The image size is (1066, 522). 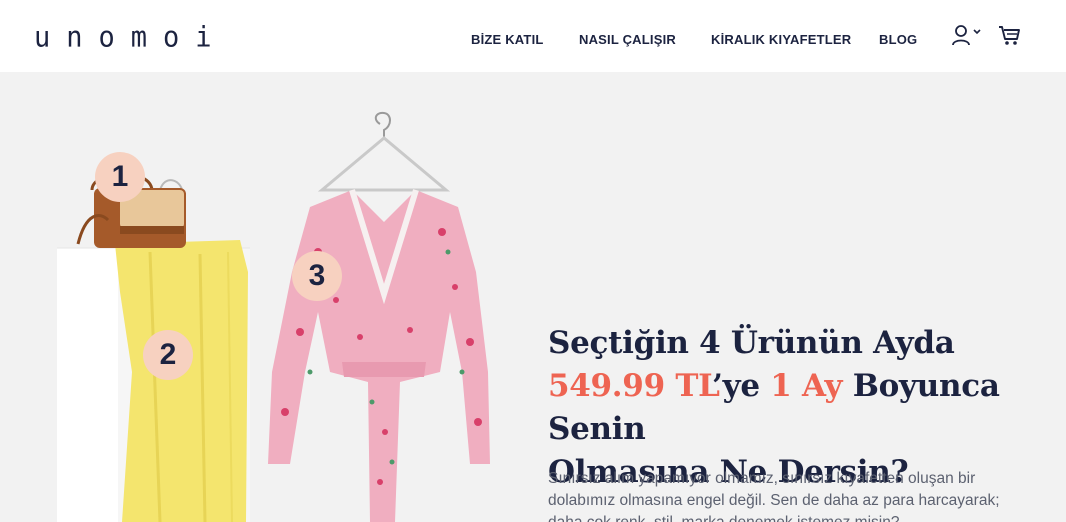 I want to click on nav-join: BİZE KATIL, so click(x=507, y=39).